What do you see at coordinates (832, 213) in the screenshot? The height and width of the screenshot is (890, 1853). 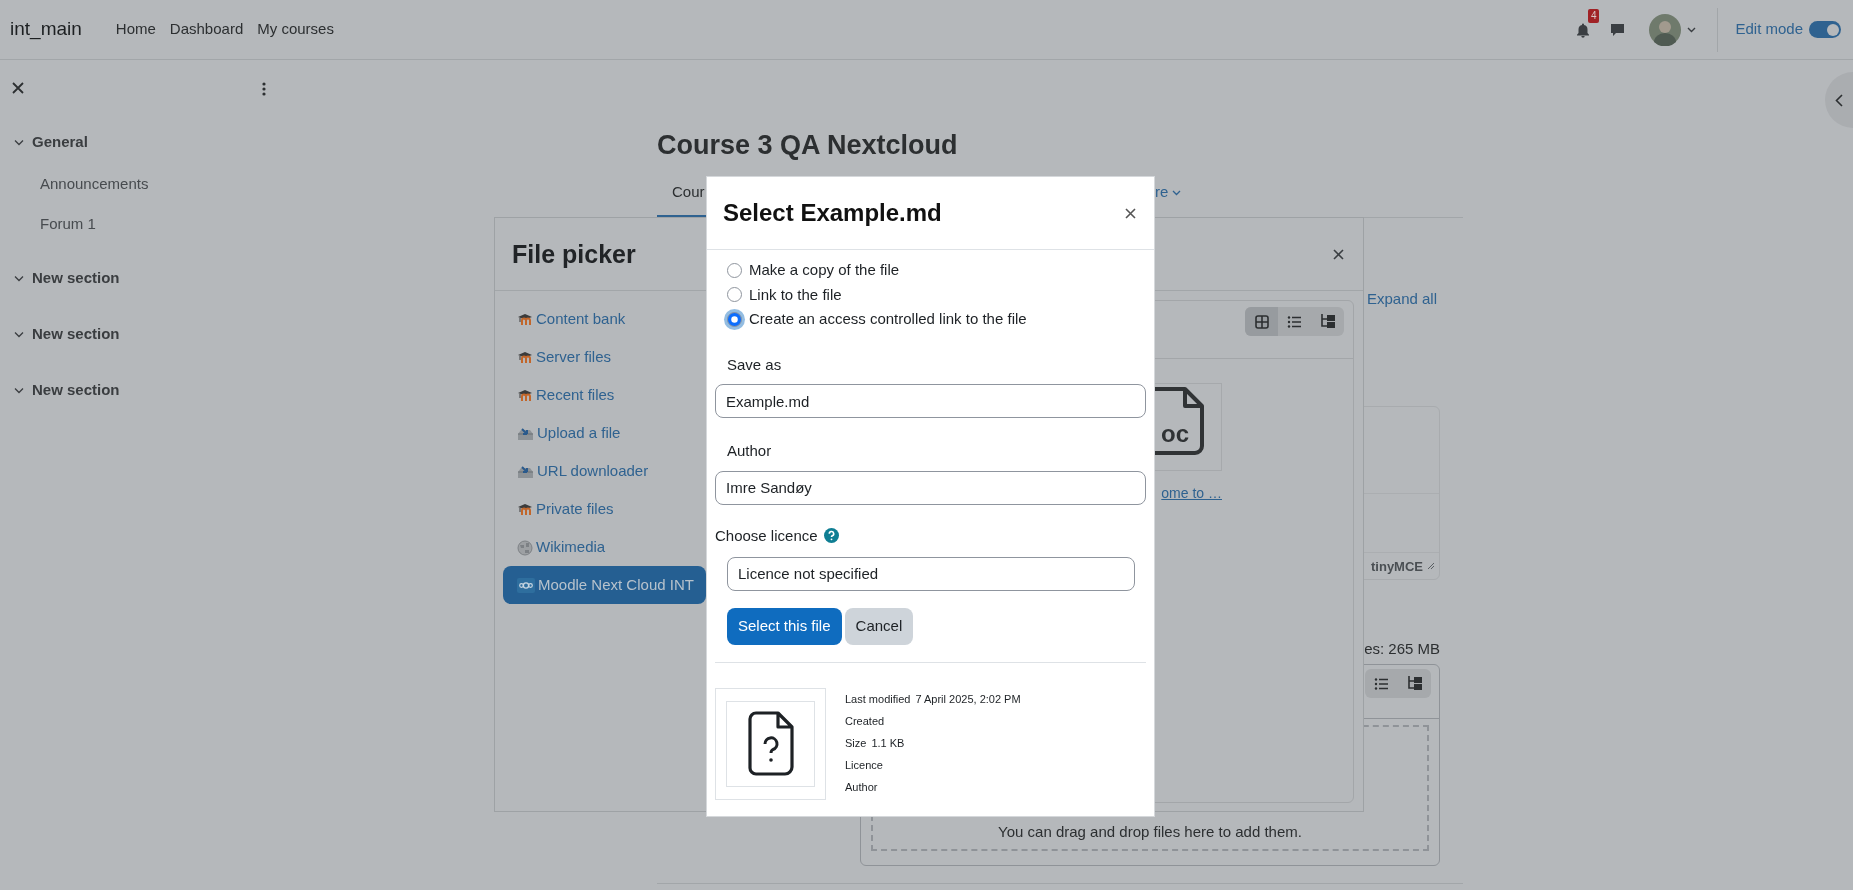 I see `dialog-title: Select Example.md` at bounding box center [832, 213].